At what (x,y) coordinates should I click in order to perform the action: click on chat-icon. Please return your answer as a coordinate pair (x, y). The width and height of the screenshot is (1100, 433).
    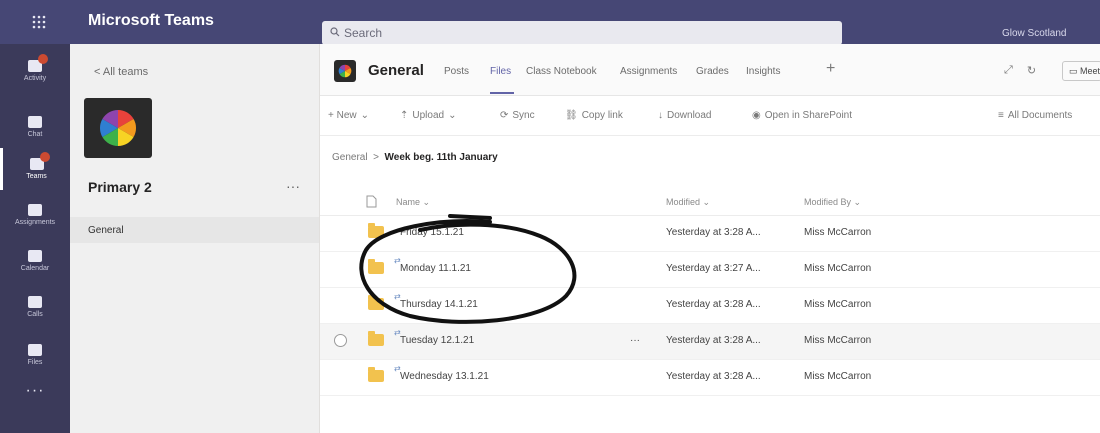
    Looking at the image, I should click on (35, 122).